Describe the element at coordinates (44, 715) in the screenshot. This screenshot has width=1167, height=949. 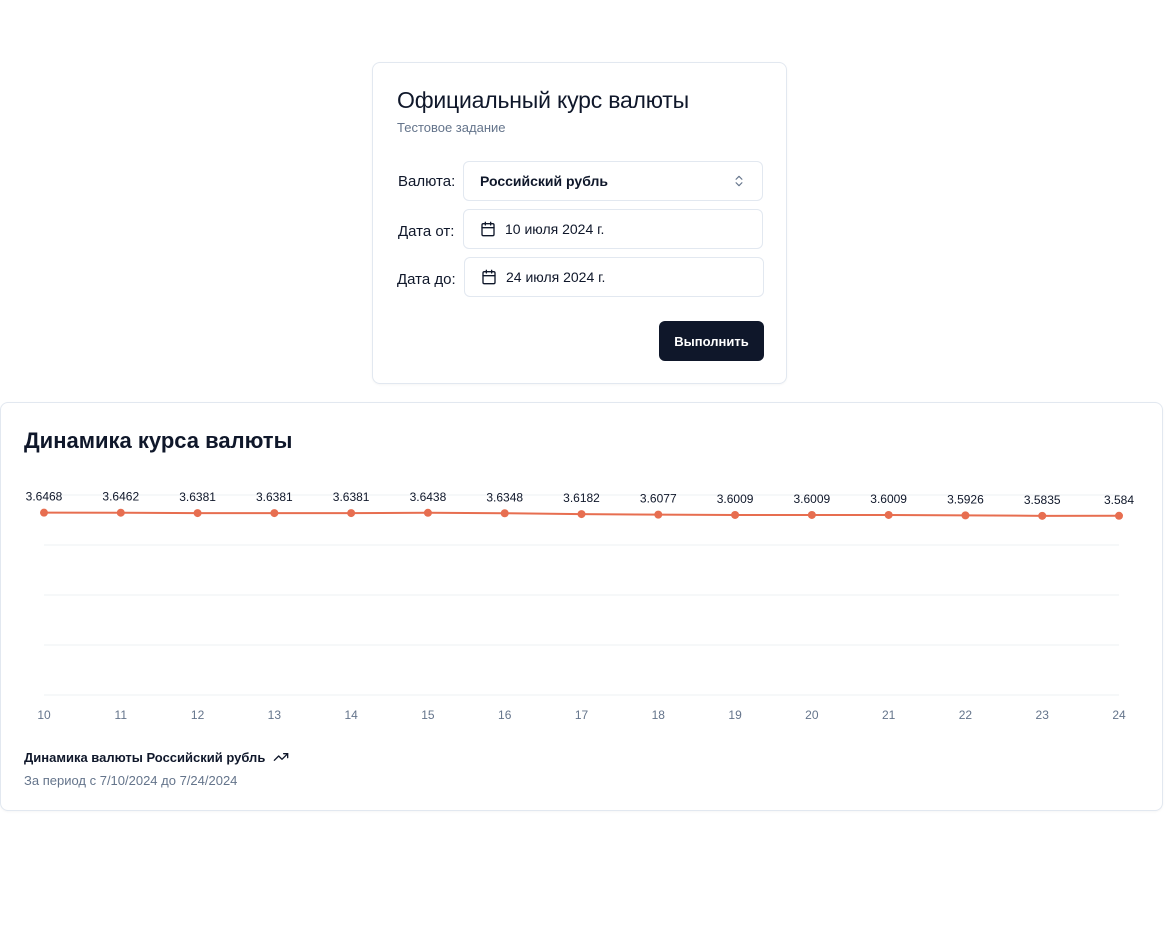
I see `x-tick-label: 10` at that location.